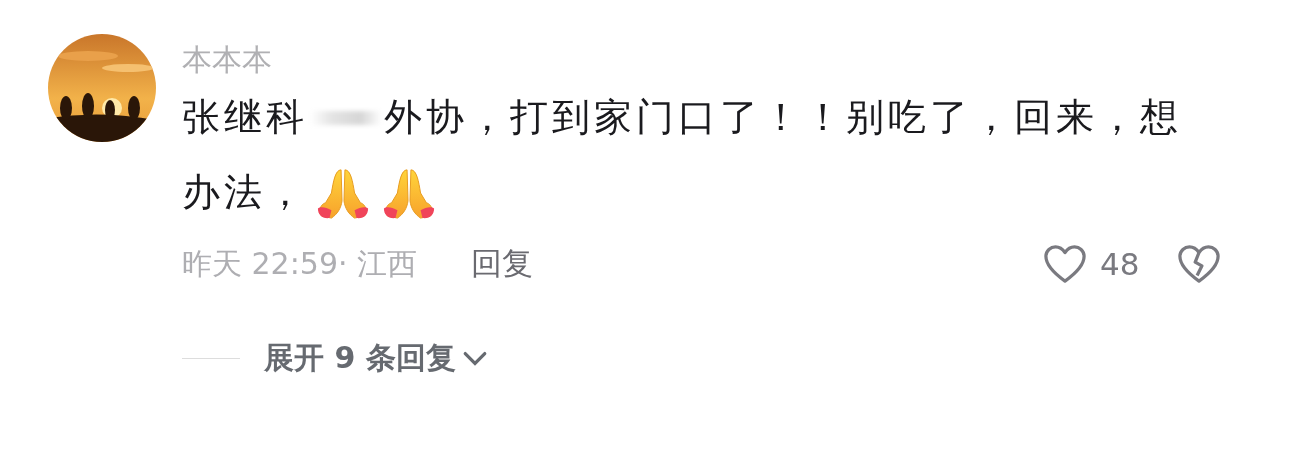  I want to click on heart-icon, so click(1065, 264).